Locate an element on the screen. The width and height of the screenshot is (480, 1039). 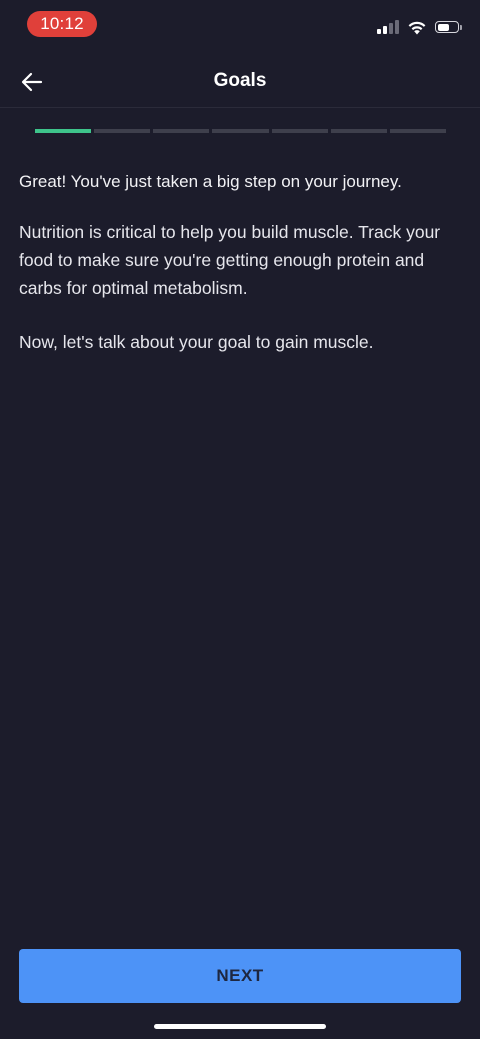
status-time: 10:12 is located at coordinates (62, 24).